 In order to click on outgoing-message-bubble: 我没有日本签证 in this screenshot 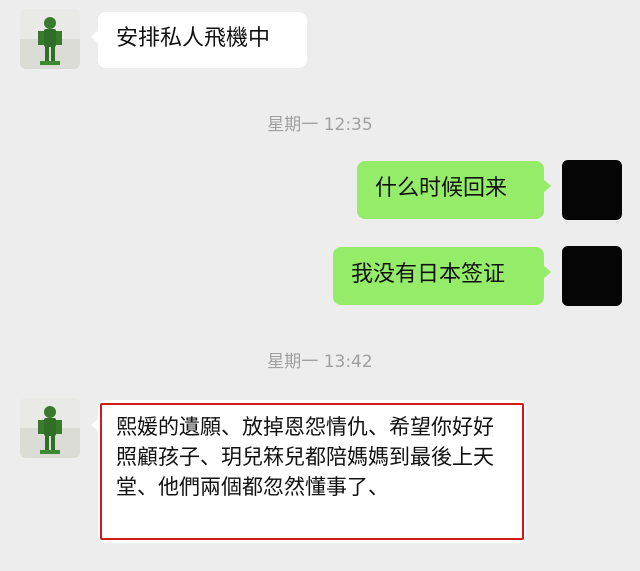, I will do `click(442, 276)`.